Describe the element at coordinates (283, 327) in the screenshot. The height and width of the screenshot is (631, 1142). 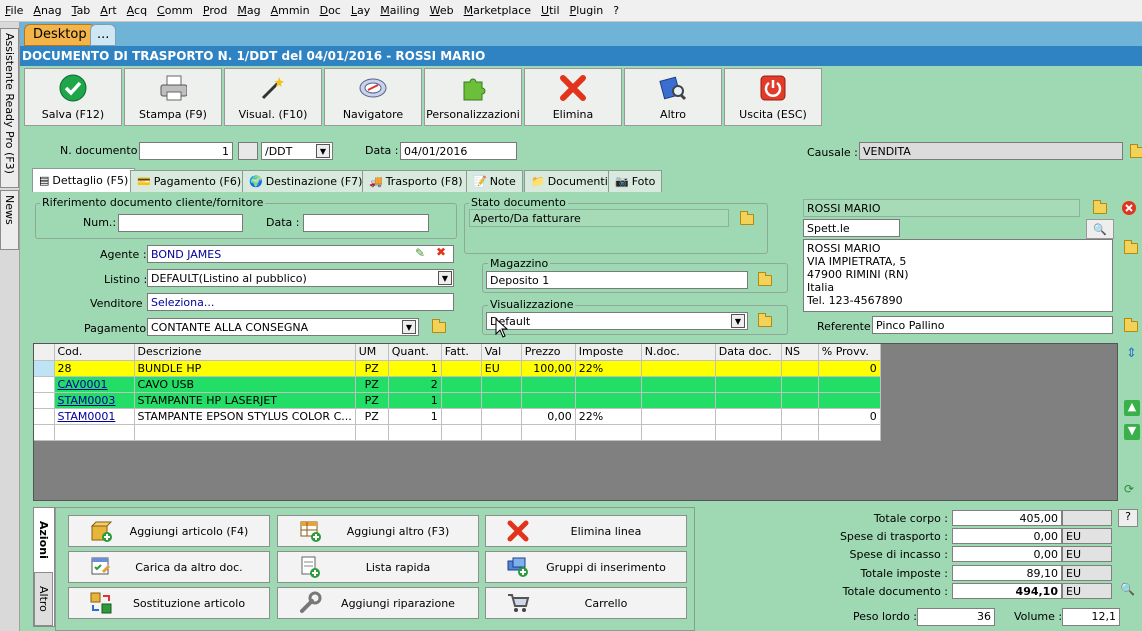
I see `payment-select: CONTANTE ALLA CONSEGNA` at that location.